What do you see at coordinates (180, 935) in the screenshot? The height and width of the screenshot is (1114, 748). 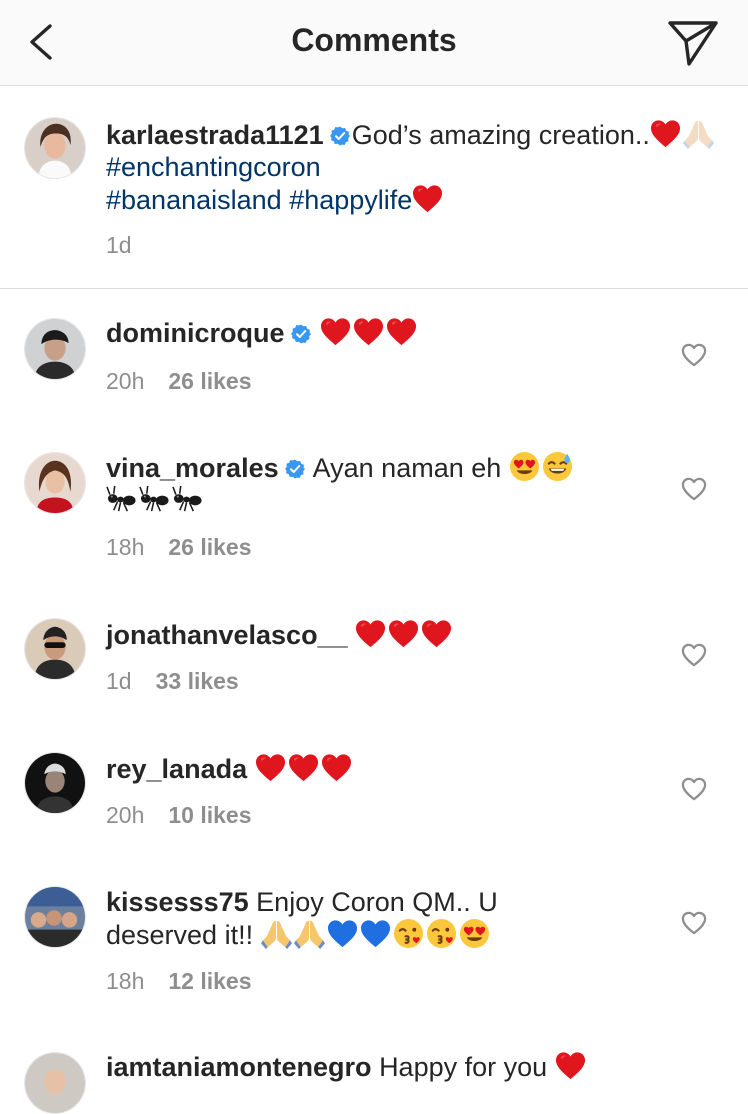 I see `comment-body-continued: deserved it!!` at bounding box center [180, 935].